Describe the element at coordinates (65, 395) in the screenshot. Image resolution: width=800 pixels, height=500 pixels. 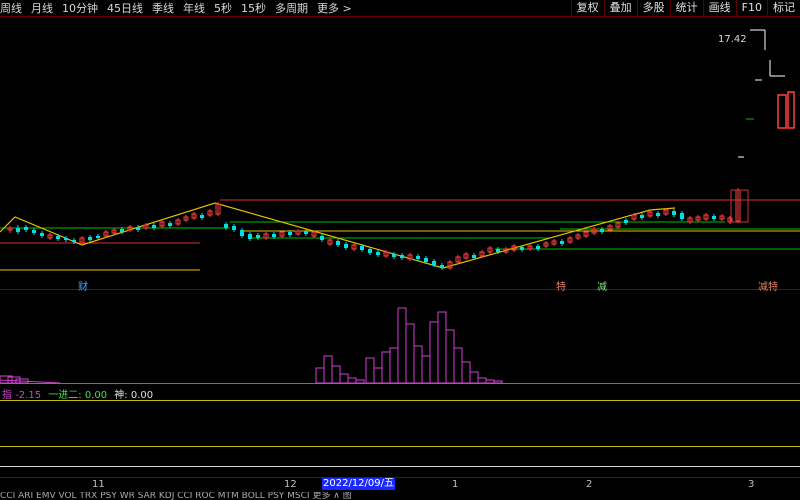
I see `indicator-l2-name: 一进二:` at that location.